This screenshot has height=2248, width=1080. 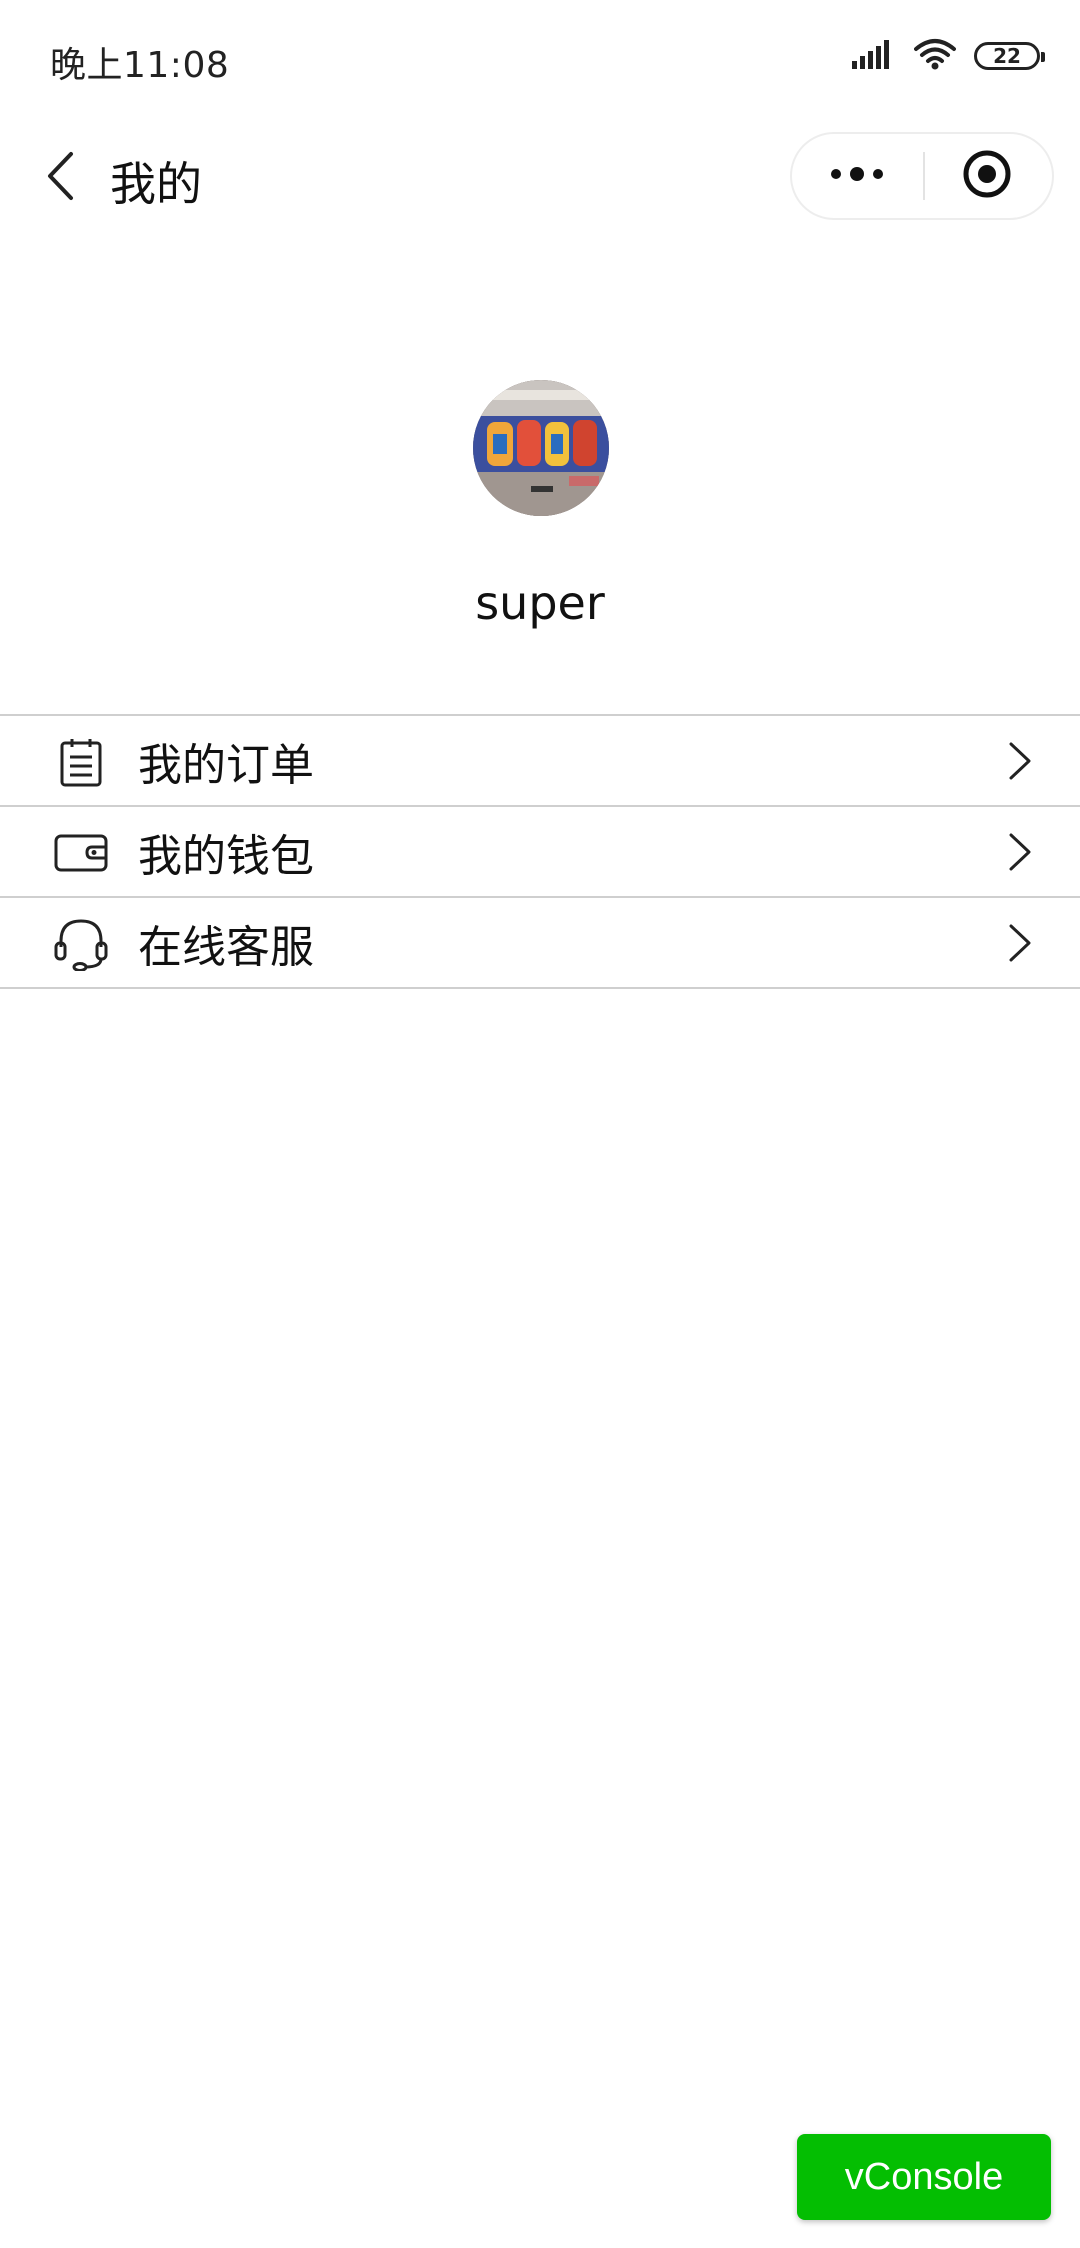 I want to click on menu-item-support: 在线客服, so click(x=540, y=943).